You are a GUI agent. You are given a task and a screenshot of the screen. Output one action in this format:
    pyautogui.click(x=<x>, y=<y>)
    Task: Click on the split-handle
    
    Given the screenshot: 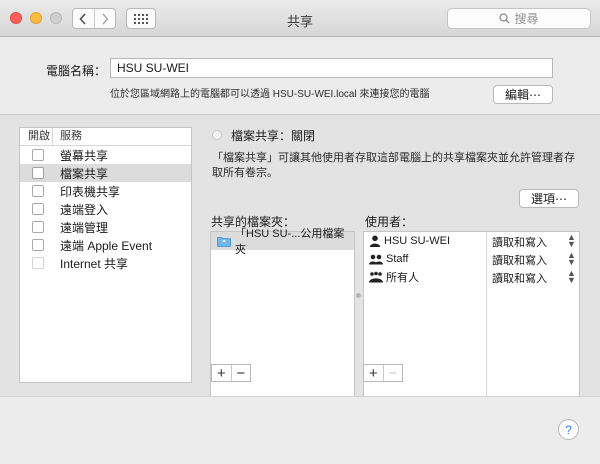 What is the action you would take?
    pyautogui.click(x=358, y=295)
    